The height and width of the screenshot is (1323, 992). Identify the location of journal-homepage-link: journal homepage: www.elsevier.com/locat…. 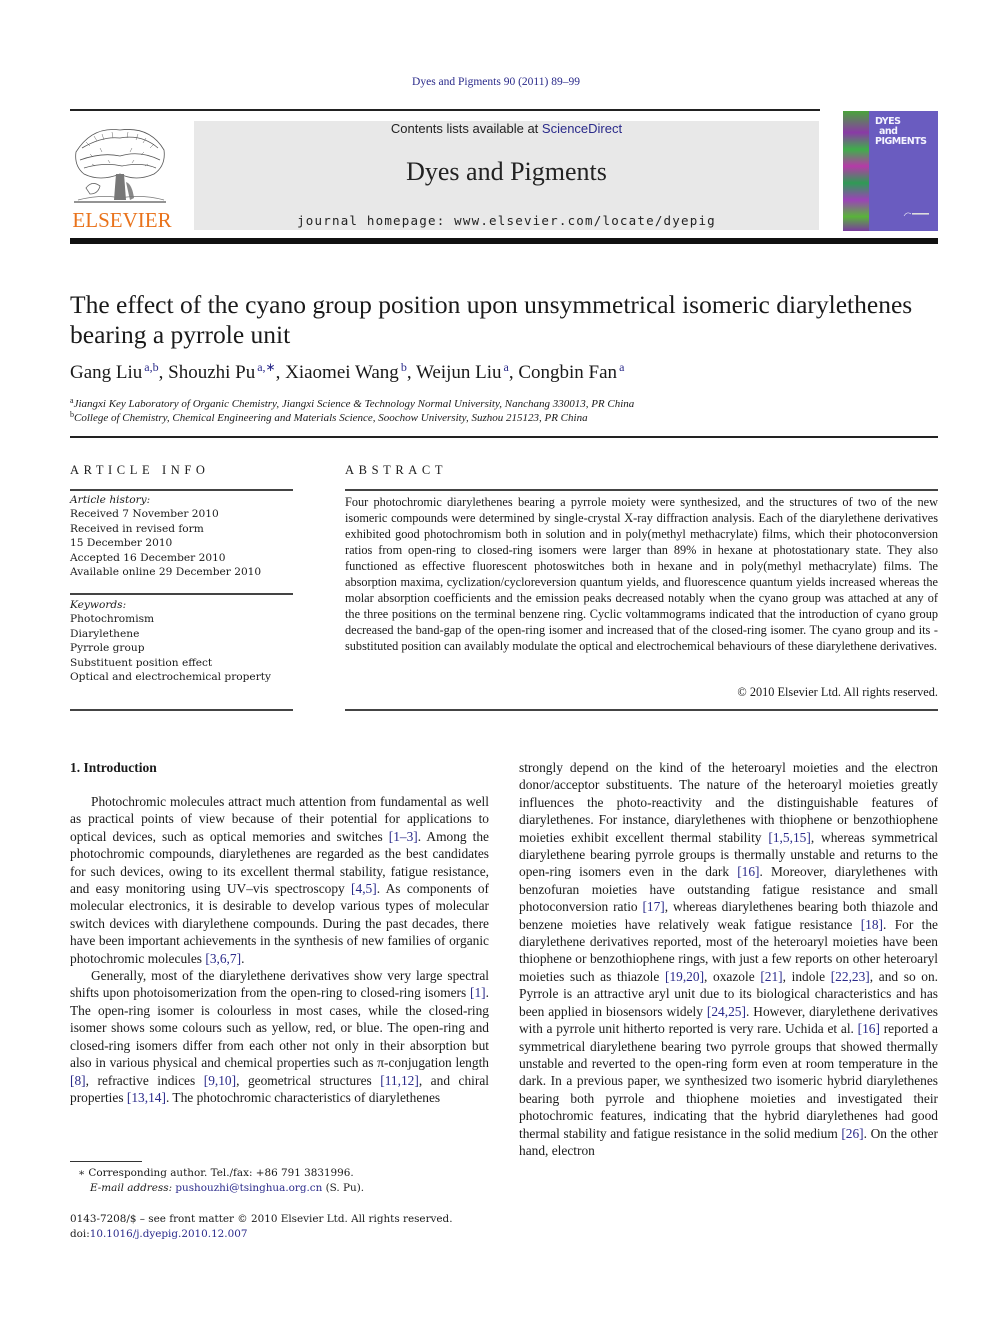
(506, 220).